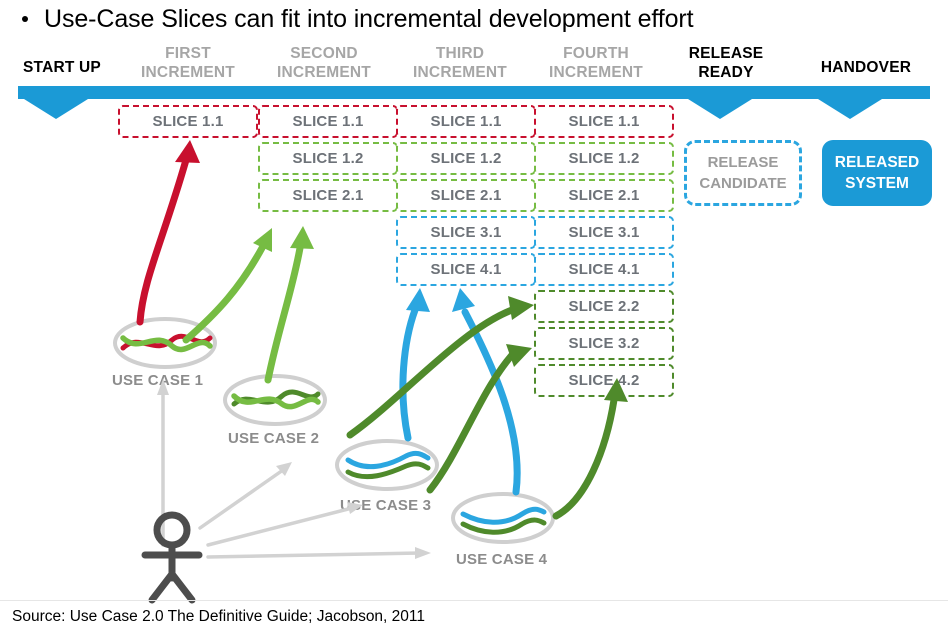 Image resolution: width=948 pixels, height=636 pixels. Describe the element at coordinates (474, 600) in the screenshot. I see `footer-divider` at that location.